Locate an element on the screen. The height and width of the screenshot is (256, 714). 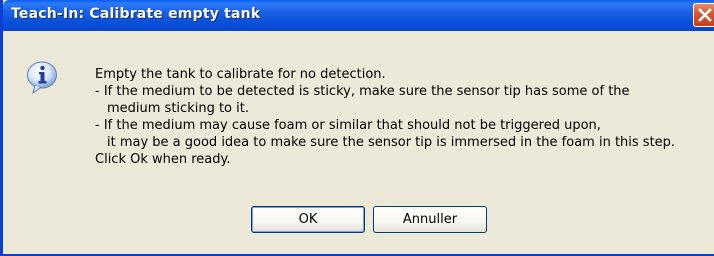
close-icon is located at coordinates (705, 15).